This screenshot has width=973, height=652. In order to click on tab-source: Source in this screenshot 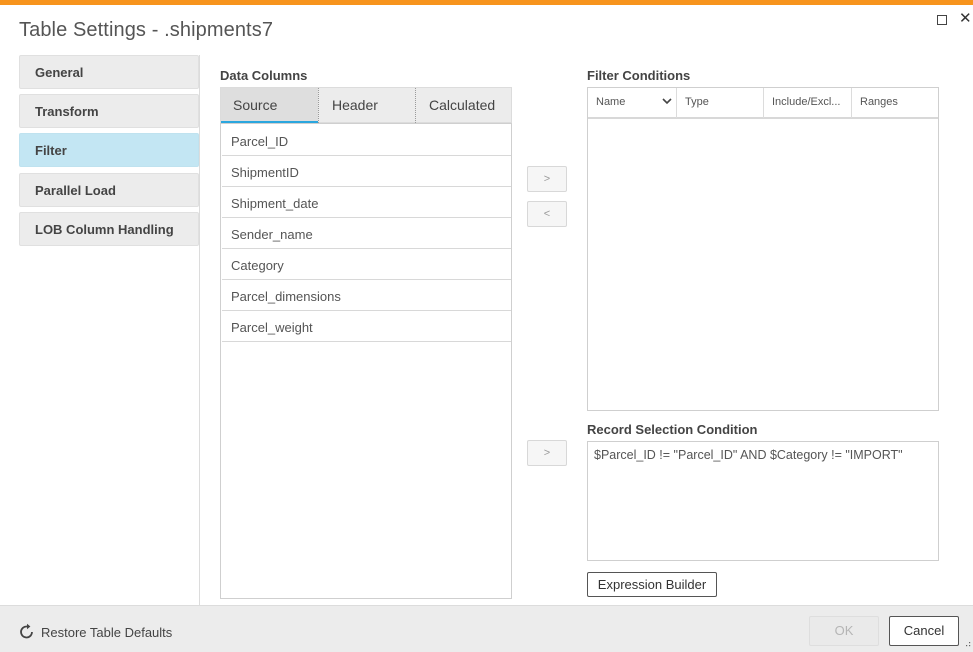, I will do `click(269, 106)`.